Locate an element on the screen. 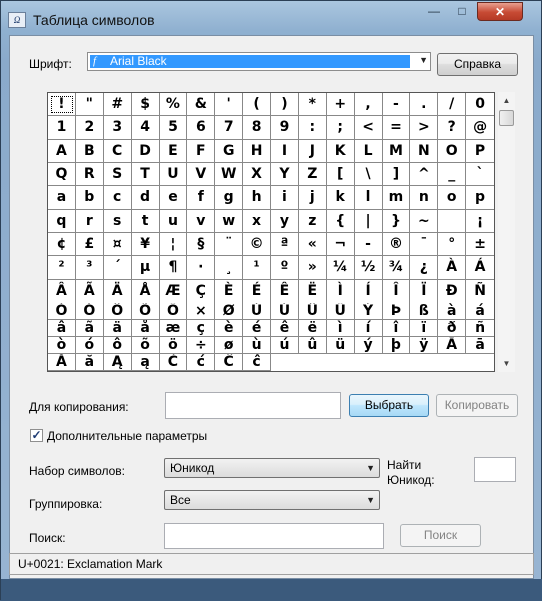  char-cell: ® is located at coordinates (396, 245).